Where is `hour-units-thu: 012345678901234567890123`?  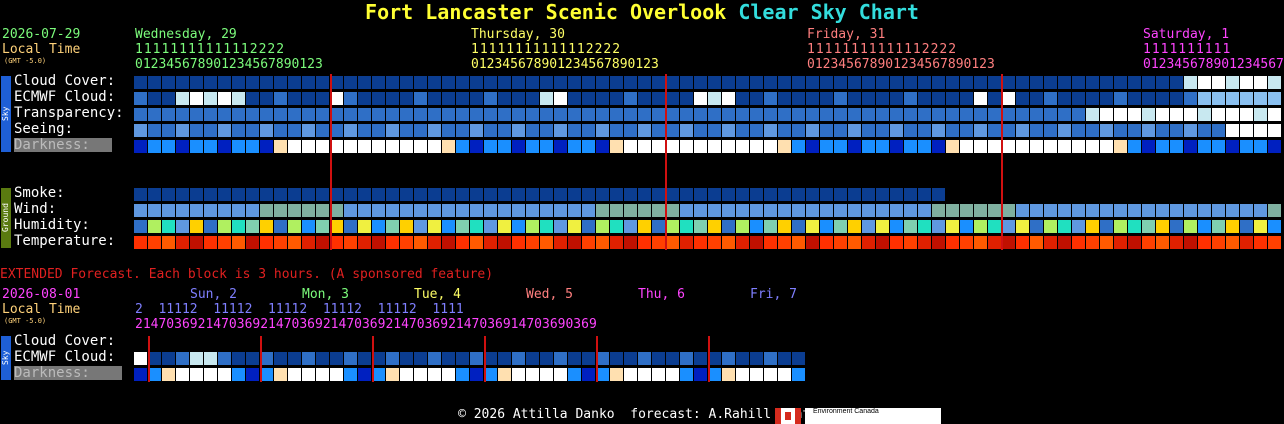 hour-units-thu: 012345678901234567890123 is located at coordinates (565, 64).